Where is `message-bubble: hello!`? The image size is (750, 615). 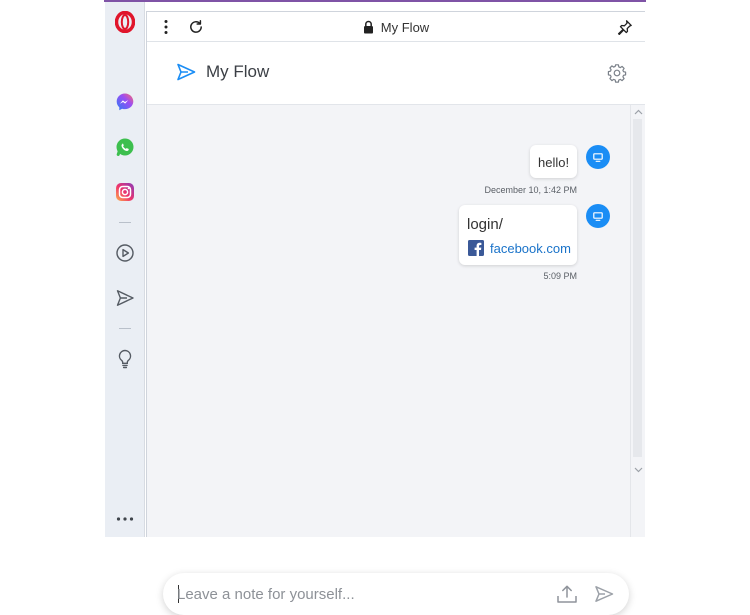
message-bubble: hello! is located at coordinates (553, 161).